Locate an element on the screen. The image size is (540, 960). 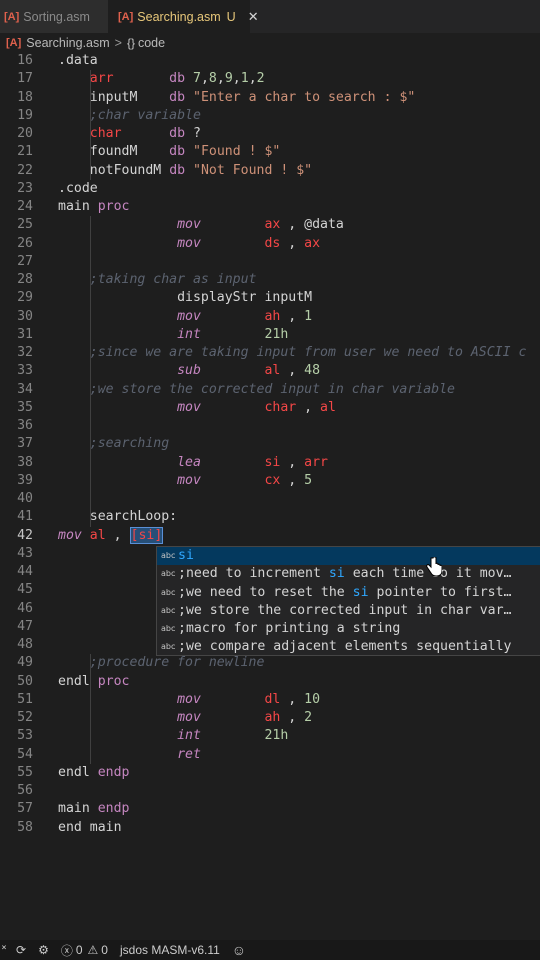
code-text: displayStr inputM is located at coordinates (185, 298).